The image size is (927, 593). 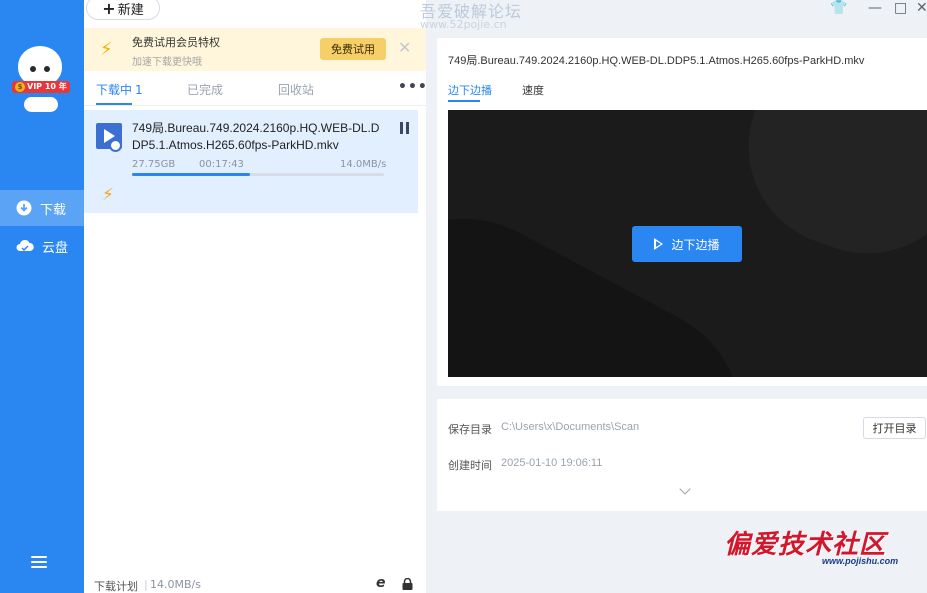 What do you see at coordinates (255, 583) in the screenshot?
I see `status-bar: 下载计划 | 14.0MB/s e` at bounding box center [255, 583].